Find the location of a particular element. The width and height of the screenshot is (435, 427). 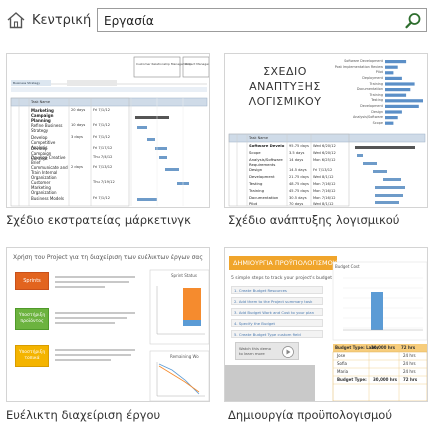

search-icon is located at coordinates (413, 21).